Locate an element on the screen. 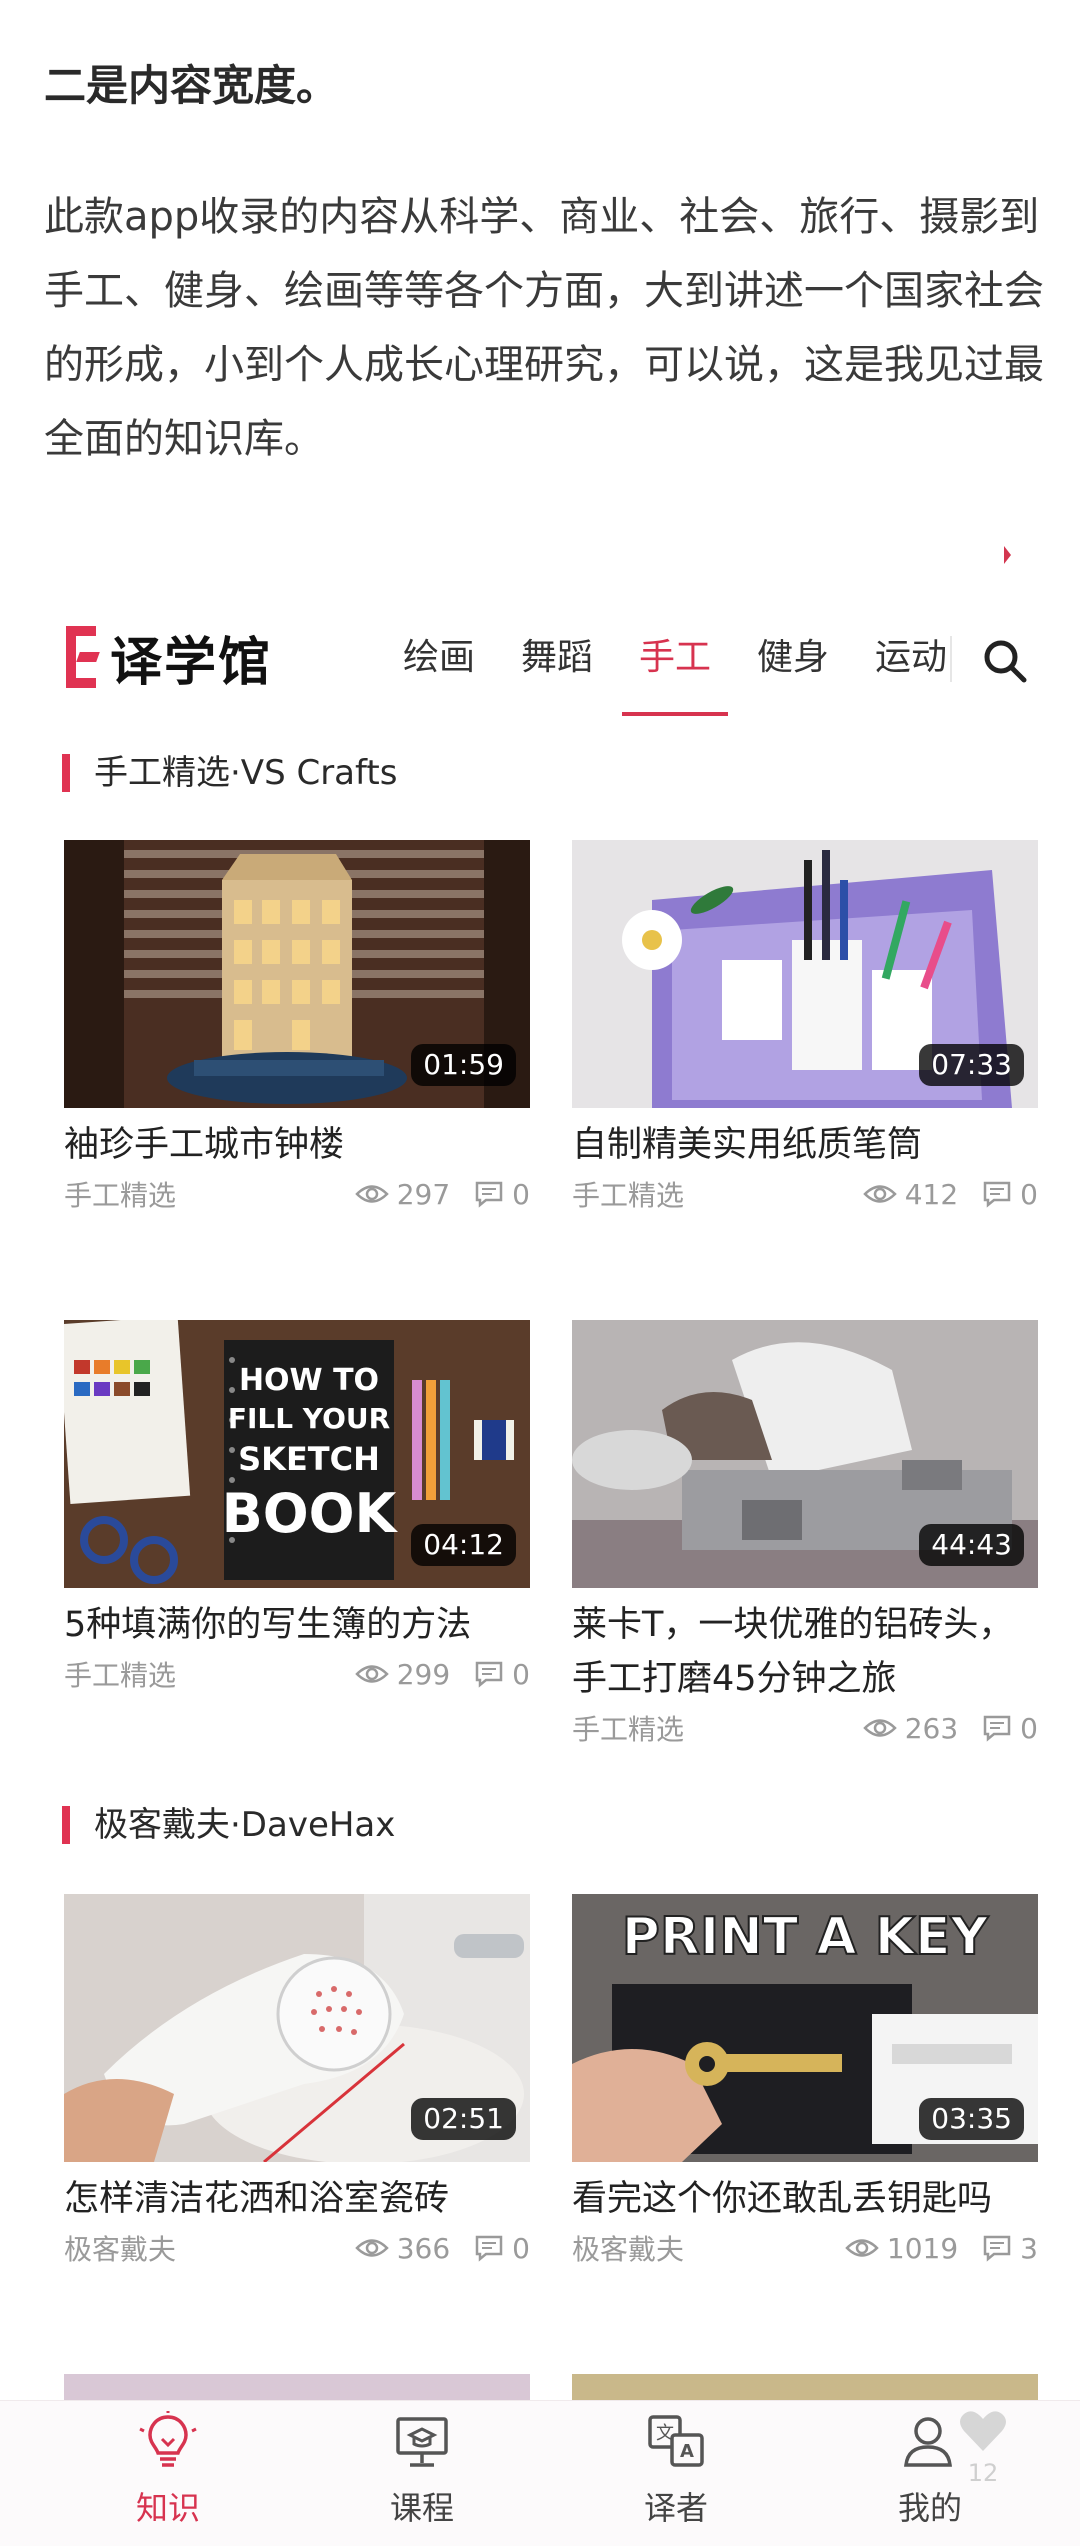 This screenshot has height=2546, width=1080. thumb-text-line: SKETCH is located at coordinates (309, 1459).